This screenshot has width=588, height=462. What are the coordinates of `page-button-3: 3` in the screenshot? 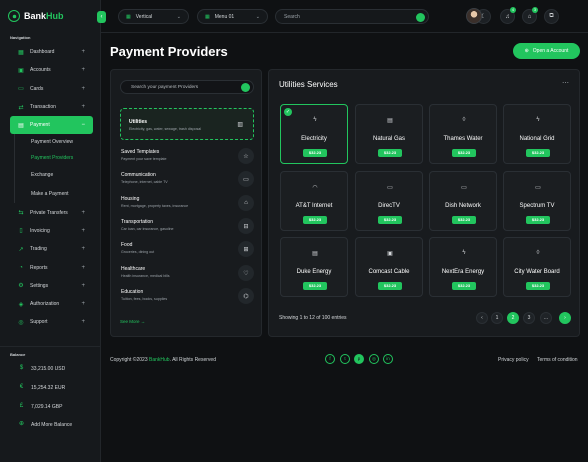 It's located at (529, 318).